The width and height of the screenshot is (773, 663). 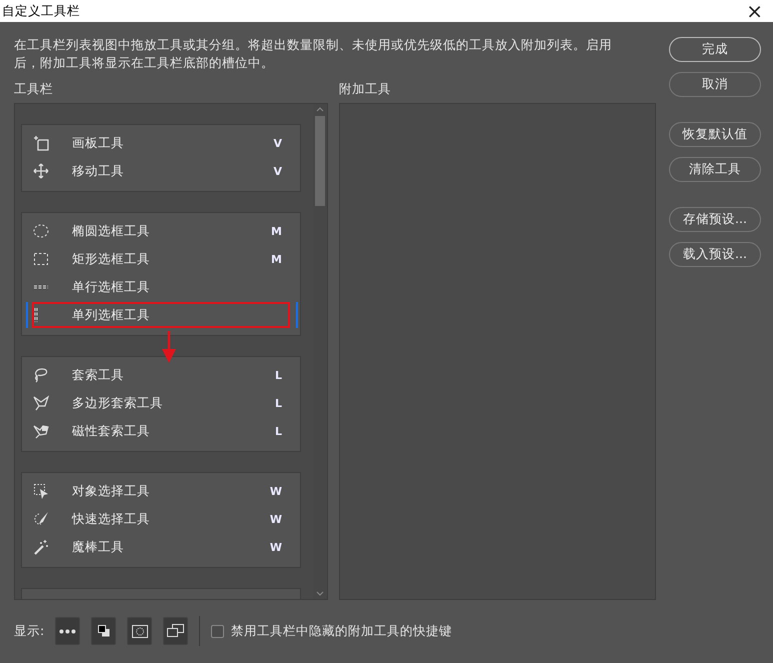 What do you see at coordinates (111, 287) in the screenshot?
I see `tool-name: 单行选框工具` at bounding box center [111, 287].